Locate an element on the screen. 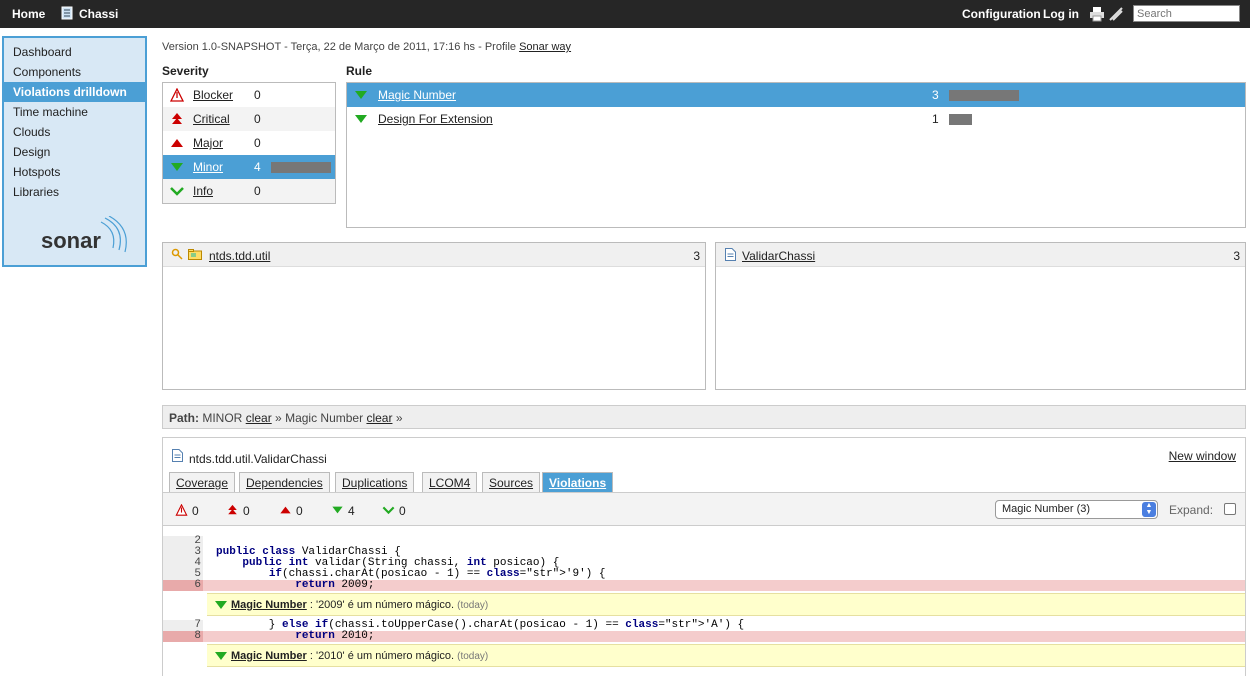 This screenshot has height=676, width=1250. severity-row-major: Major 0 is located at coordinates (249, 143).